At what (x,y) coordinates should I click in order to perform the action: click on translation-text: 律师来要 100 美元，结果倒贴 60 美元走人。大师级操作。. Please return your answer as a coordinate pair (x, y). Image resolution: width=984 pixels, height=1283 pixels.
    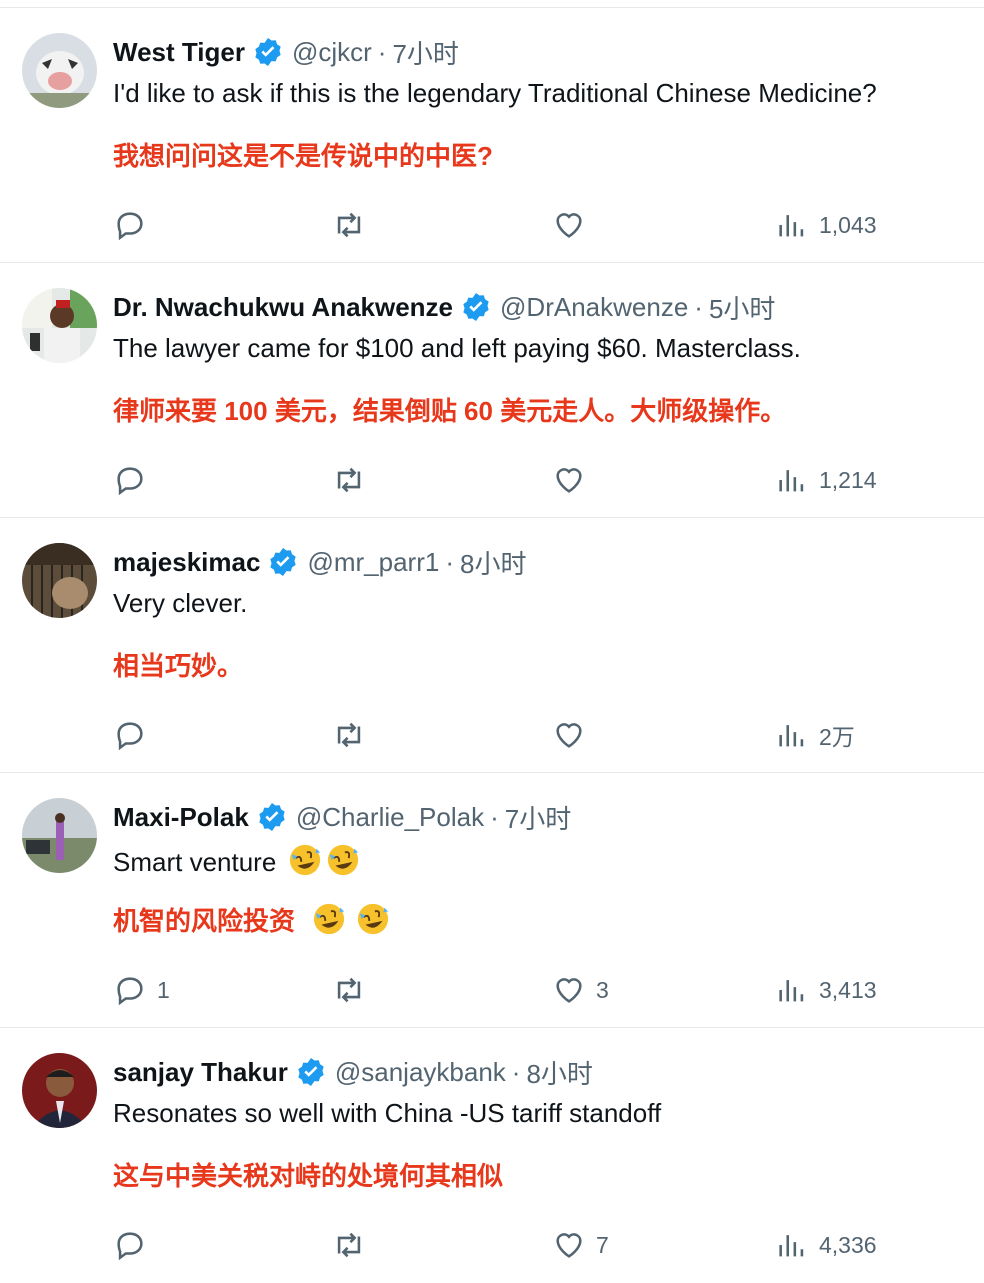
    Looking at the image, I should click on (450, 411).